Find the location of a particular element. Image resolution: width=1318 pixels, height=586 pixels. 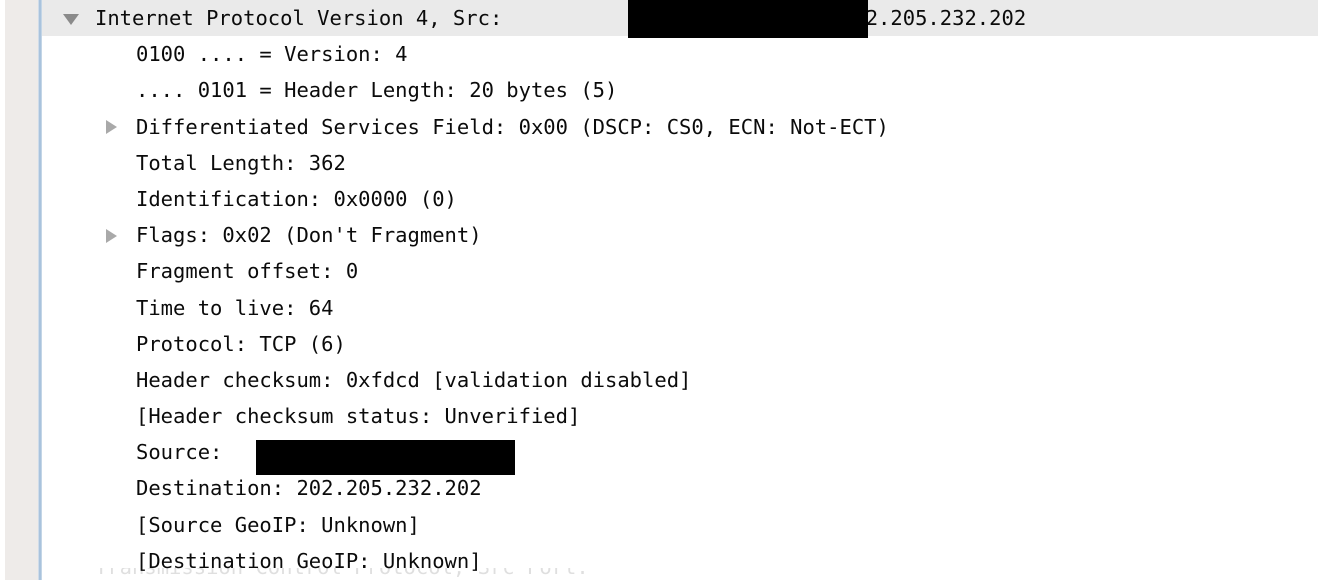

tree-row-label: 0100 .... = Version: 4 is located at coordinates (272, 54).